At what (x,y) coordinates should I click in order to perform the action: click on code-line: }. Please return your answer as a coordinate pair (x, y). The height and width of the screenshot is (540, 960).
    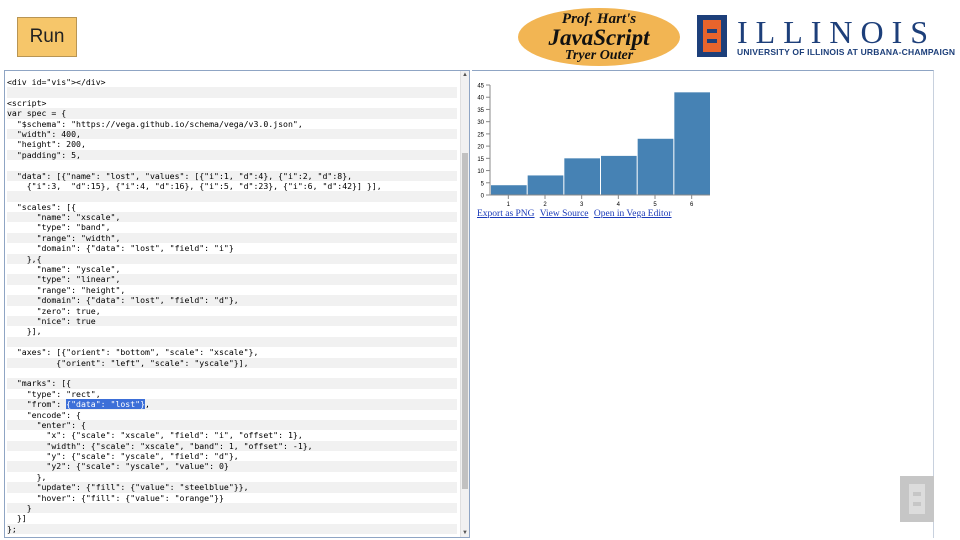
    Looking at the image, I should click on (232, 508).